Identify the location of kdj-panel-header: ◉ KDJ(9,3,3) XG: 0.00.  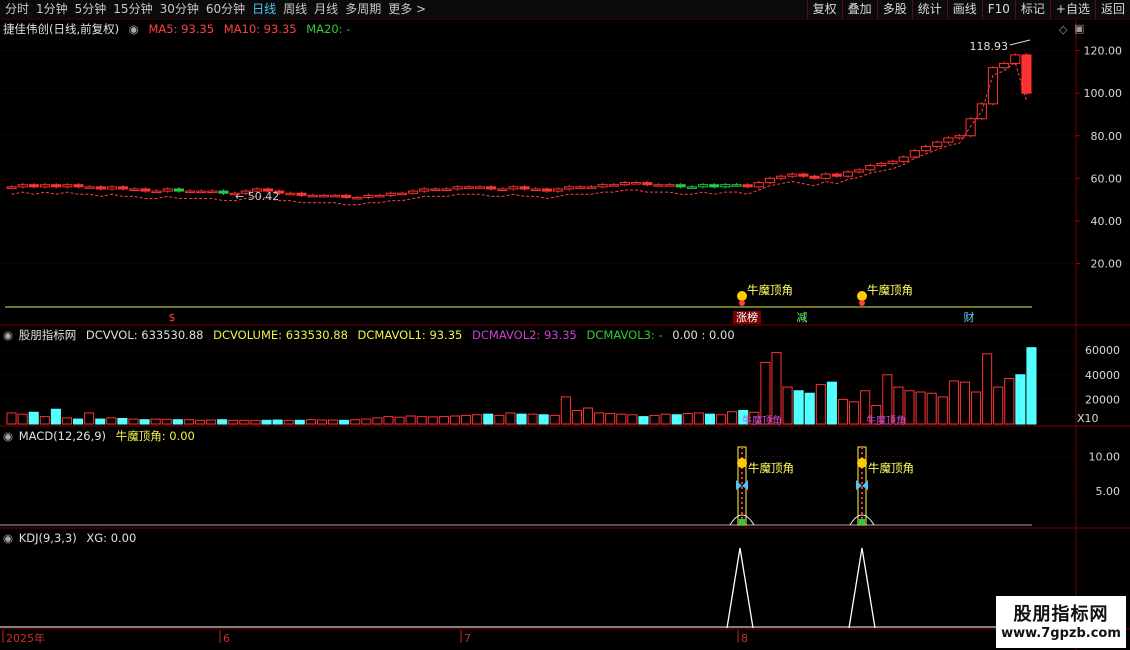
(72, 538).